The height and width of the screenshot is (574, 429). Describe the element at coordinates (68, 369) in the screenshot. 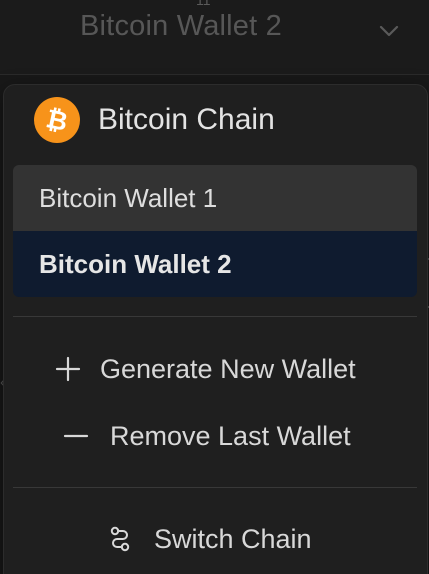

I see `plus-icon` at that location.